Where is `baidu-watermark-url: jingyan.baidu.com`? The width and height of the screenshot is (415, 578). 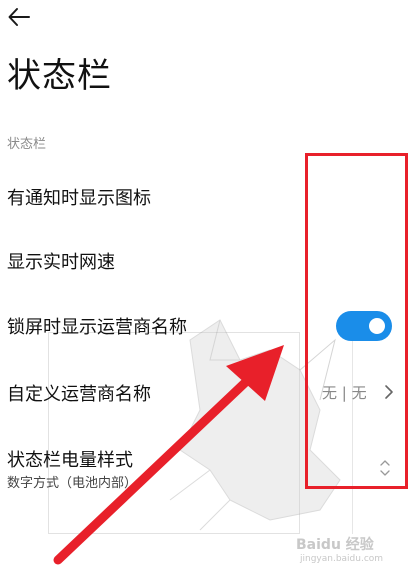
baidu-watermark-url: jingyan.baidu.com is located at coordinates (342, 559).